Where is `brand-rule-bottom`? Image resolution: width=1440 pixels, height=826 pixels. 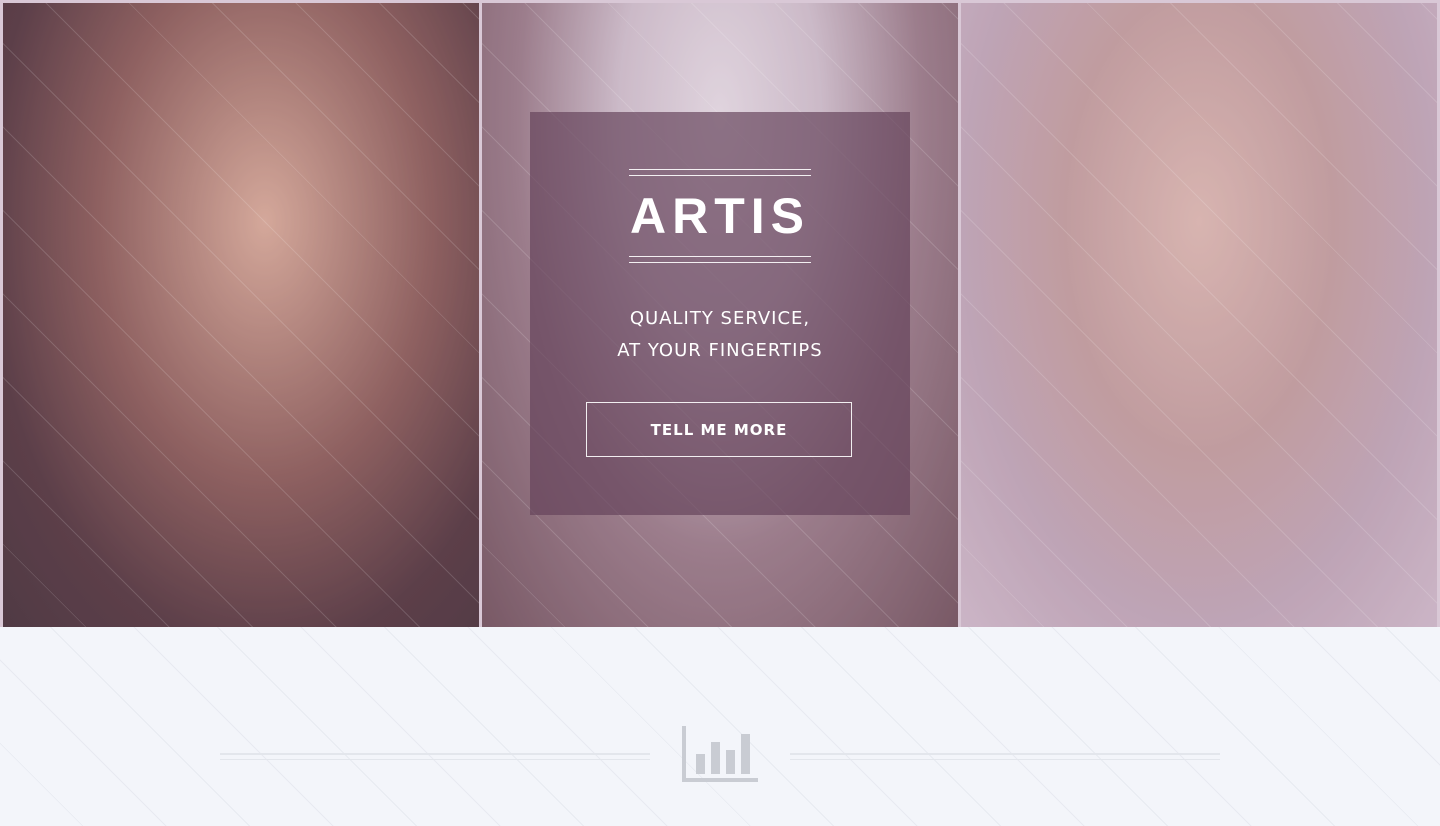 brand-rule-bottom is located at coordinates (720, 259).